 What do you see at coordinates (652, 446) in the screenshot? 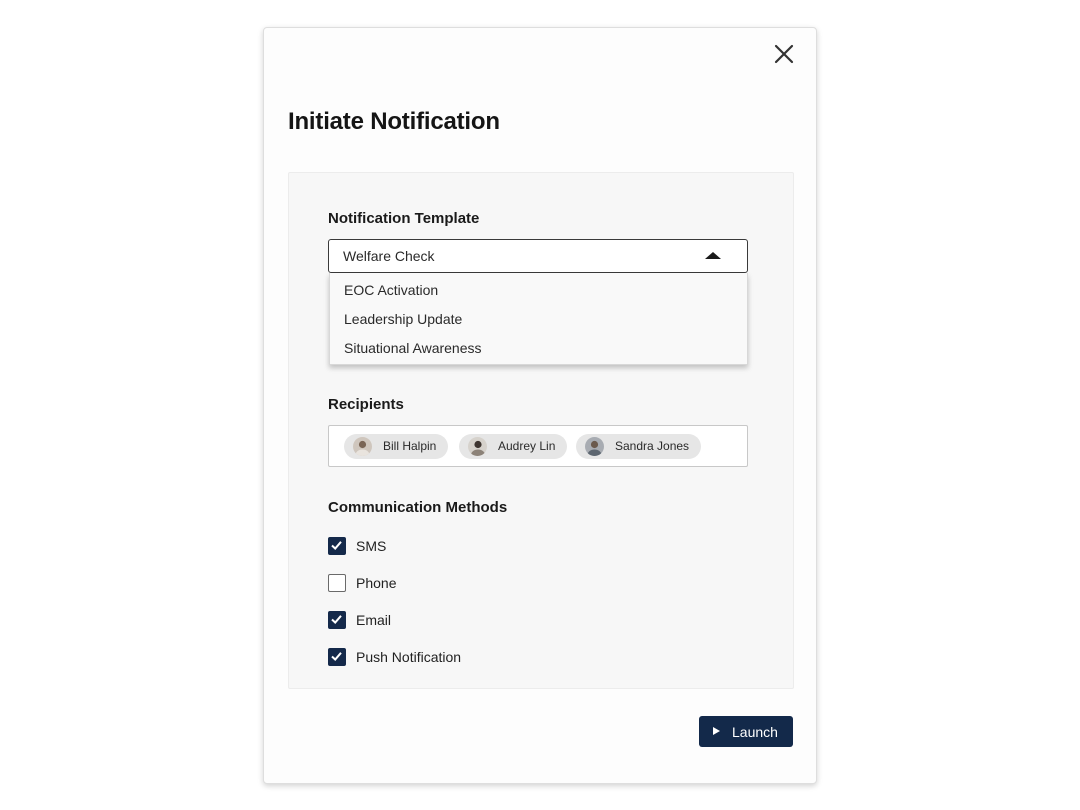
I see `recipient-name: Sandra Jones` at bounding box center [652, 446].